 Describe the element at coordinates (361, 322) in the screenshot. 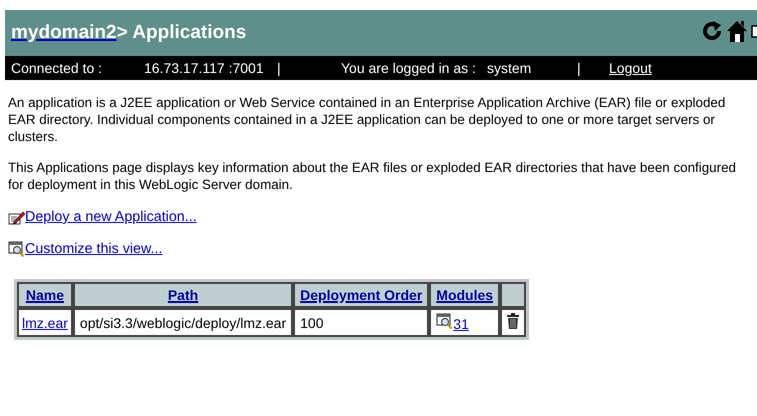

I see `table-cell: 100` at that location.